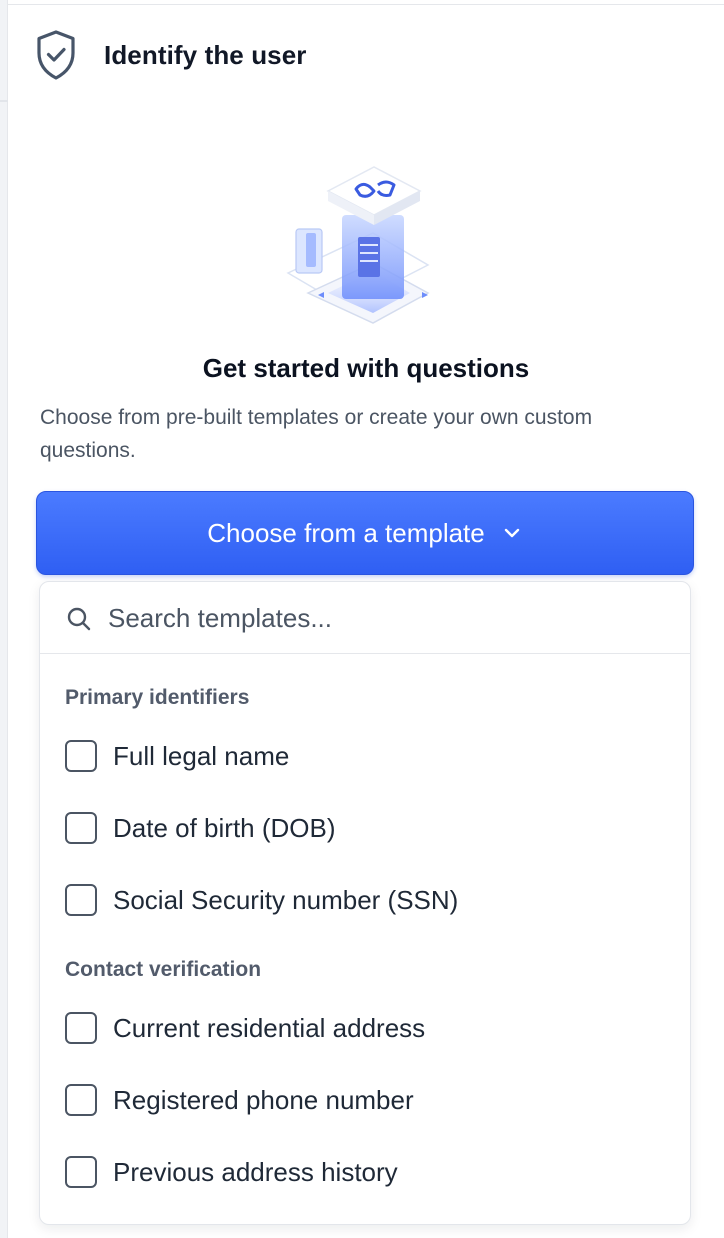 Image resolution: width=724 pixels, height=1238 pixels. What do you see at coordinates (388, 618) in the screenshot?
I see `search-input` at bounding box center [388, 618].